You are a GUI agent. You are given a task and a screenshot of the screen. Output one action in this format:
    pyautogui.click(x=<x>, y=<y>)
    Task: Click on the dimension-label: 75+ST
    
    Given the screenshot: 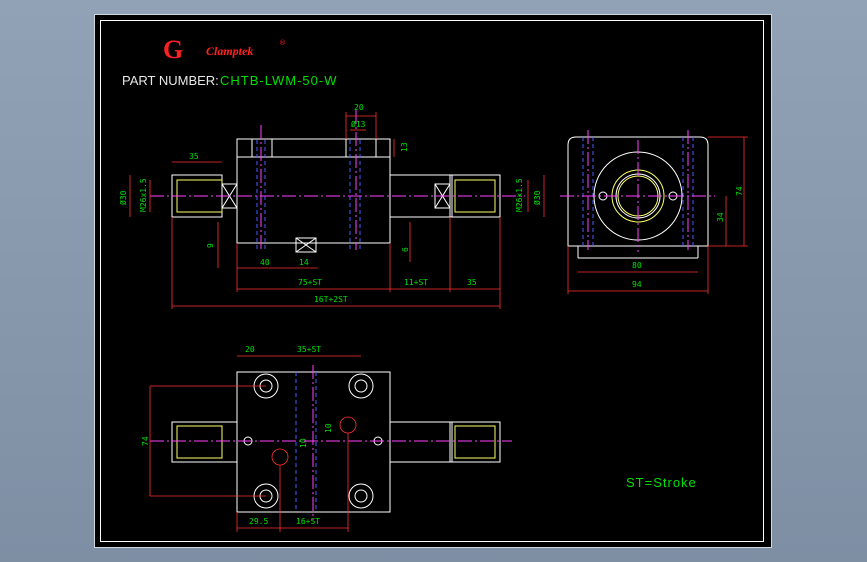 What is the action you would take?
    pyautogui.click(x=310, y=282)
    